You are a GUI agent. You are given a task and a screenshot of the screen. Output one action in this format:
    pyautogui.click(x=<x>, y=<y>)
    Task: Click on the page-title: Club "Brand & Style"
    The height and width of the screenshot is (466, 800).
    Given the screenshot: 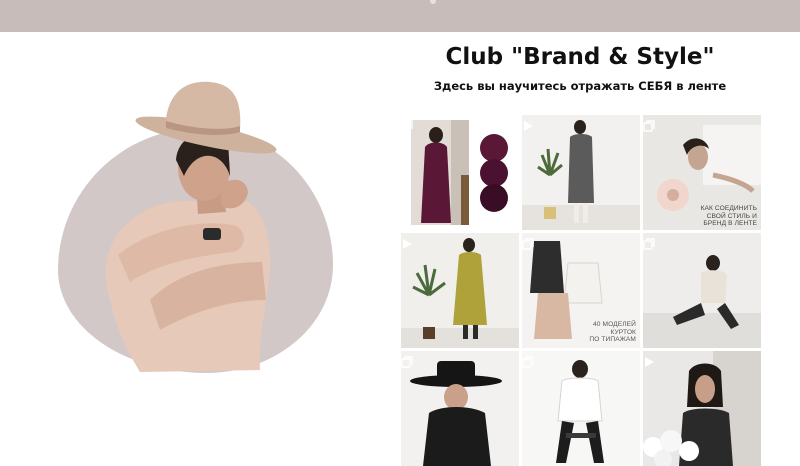 What is the action you would take?
    pyautogui.click(x=580, y=57)
    